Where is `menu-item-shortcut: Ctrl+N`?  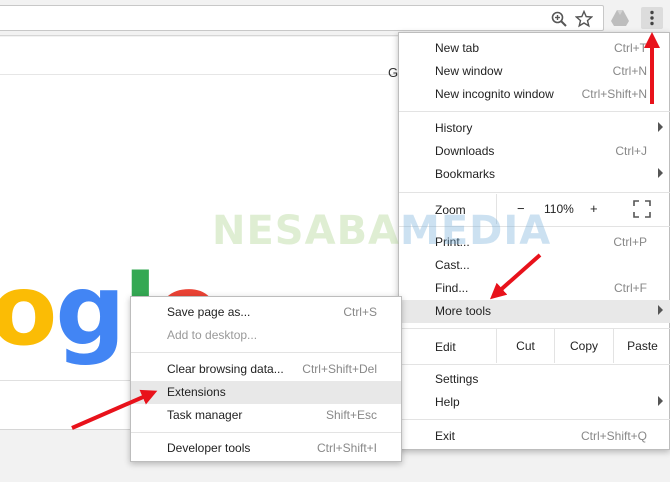
menu-item-shortcut: Ctrl+N is located at coordinates (629, 71).